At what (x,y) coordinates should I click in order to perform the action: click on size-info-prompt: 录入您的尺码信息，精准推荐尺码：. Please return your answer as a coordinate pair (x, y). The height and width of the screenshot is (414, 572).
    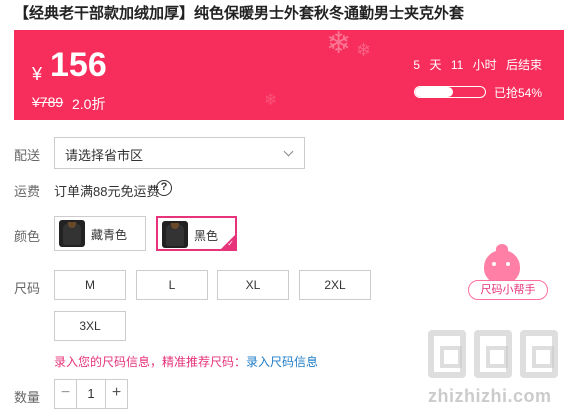
    Looking at the image, I should click on (150, 362).